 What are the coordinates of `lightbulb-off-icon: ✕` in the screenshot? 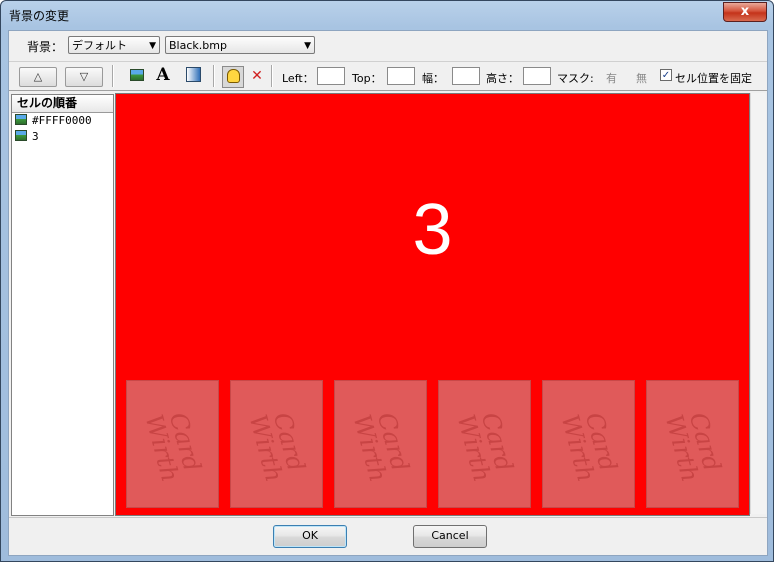 It's located at (257, 76).